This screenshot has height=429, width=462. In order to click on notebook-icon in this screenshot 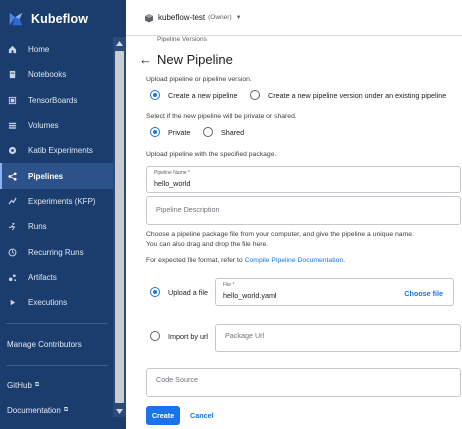, I will do `click(12, 74)`.